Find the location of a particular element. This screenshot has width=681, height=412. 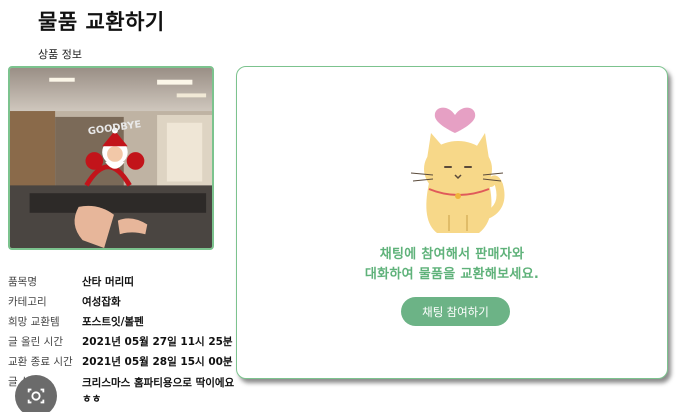

product-photo: GOODBYE is located at coordinates (111, 158).